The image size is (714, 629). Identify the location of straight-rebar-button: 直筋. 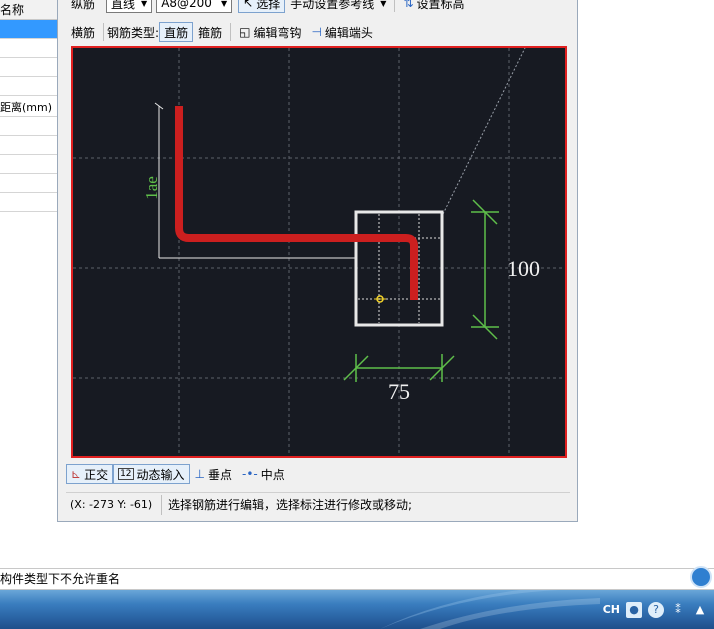
(176, 32).